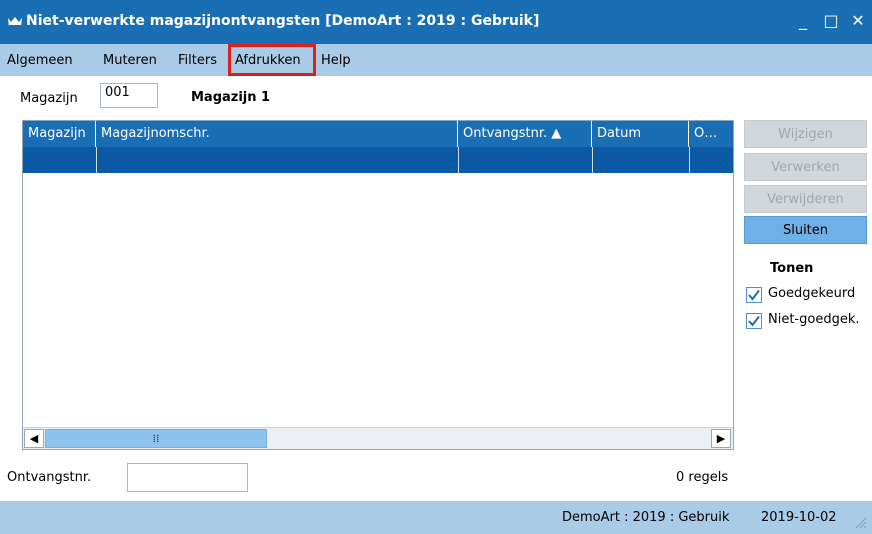 The image size is (872, 534). I want to click on goedgekeurd-label: Goedgekeurd, so click(811, 293).